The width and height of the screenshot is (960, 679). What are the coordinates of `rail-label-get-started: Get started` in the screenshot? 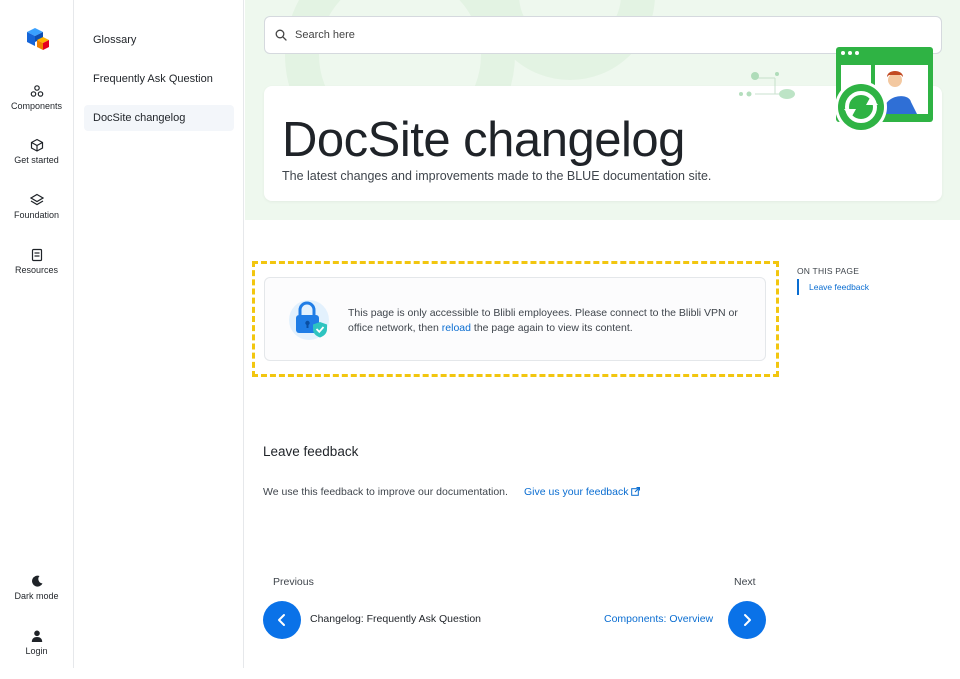 It's located at (36, 160).